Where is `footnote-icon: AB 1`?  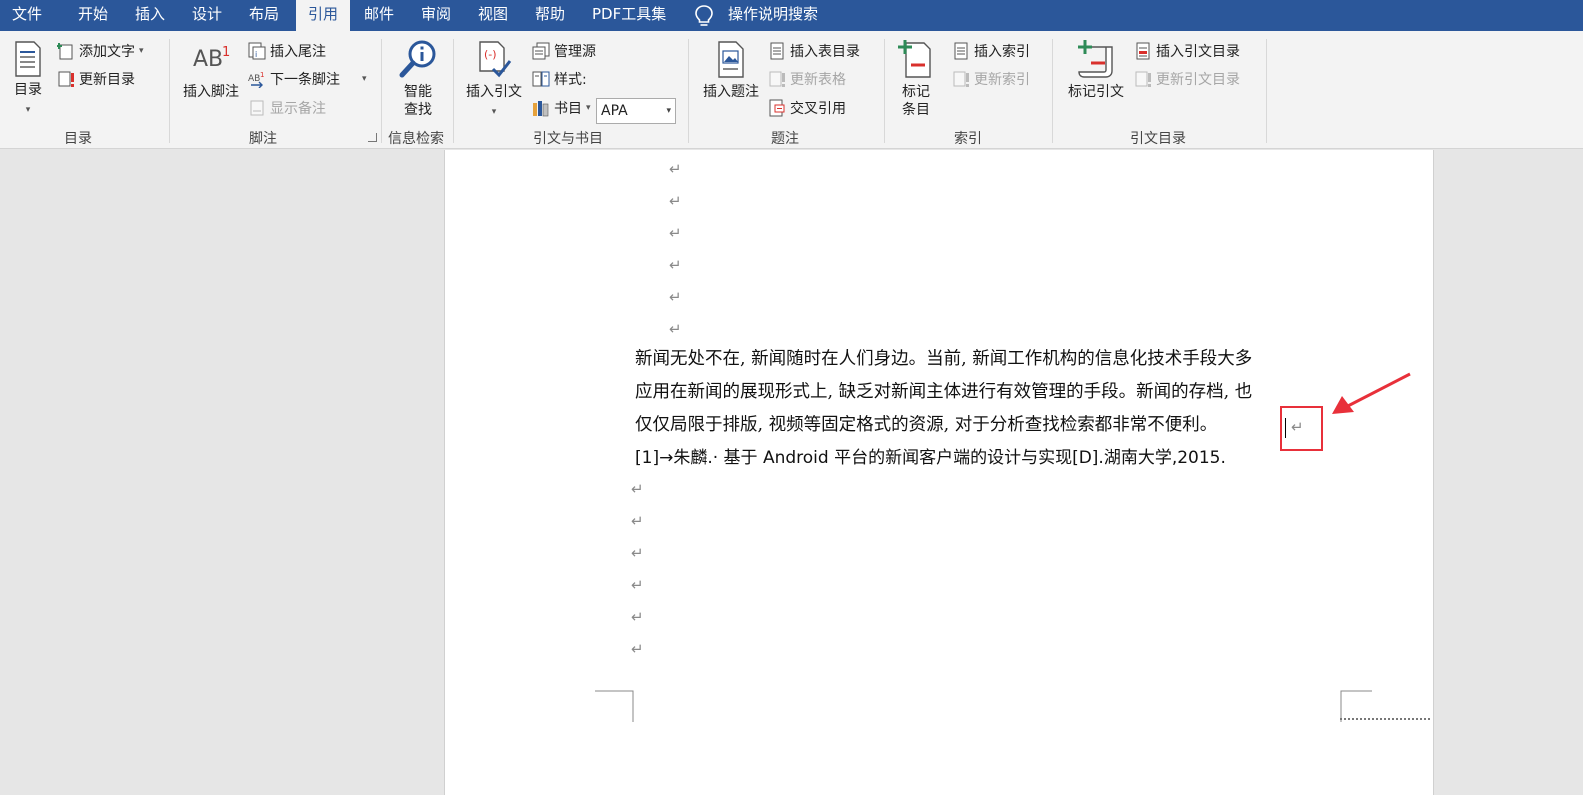
footnote-icon: AB 1 is located at coordinates (212, 58).